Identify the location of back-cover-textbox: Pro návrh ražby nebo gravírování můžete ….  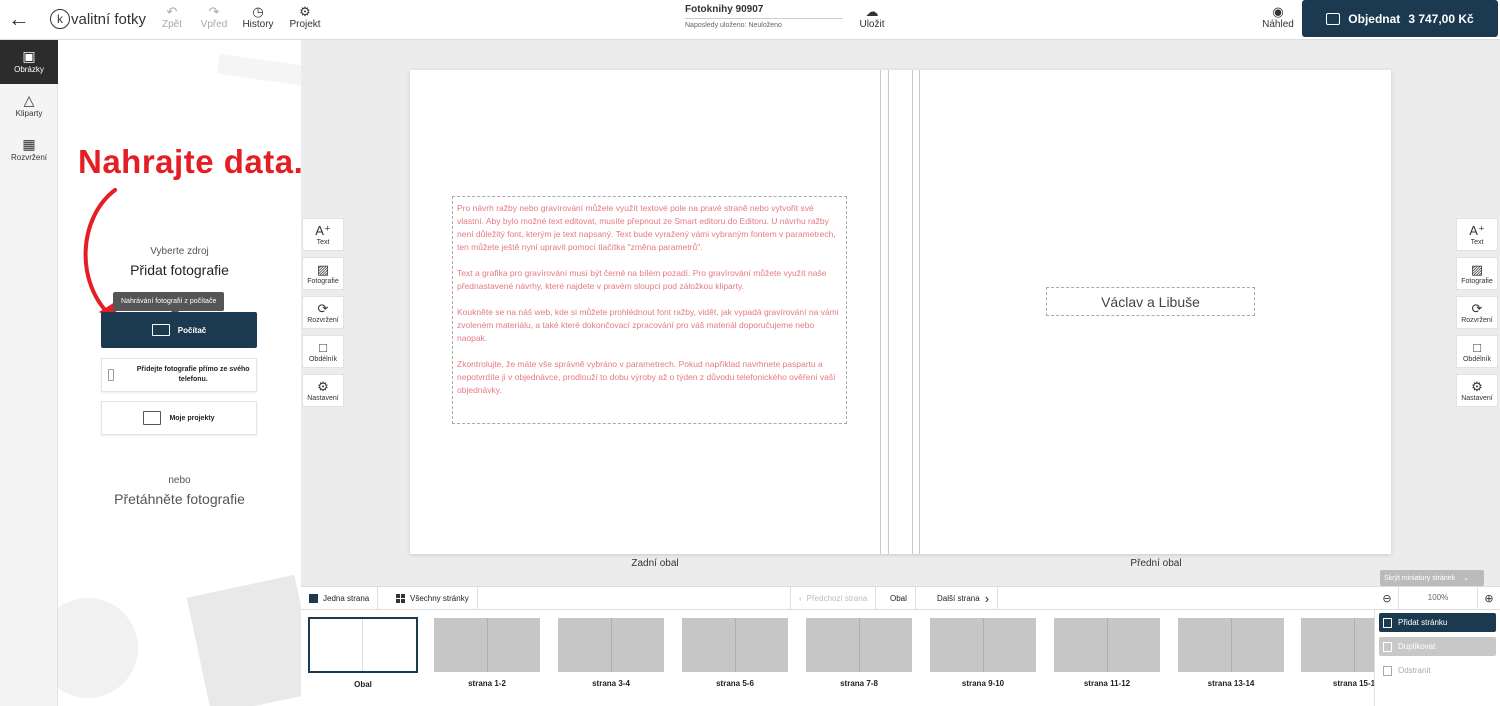
(649, 310).